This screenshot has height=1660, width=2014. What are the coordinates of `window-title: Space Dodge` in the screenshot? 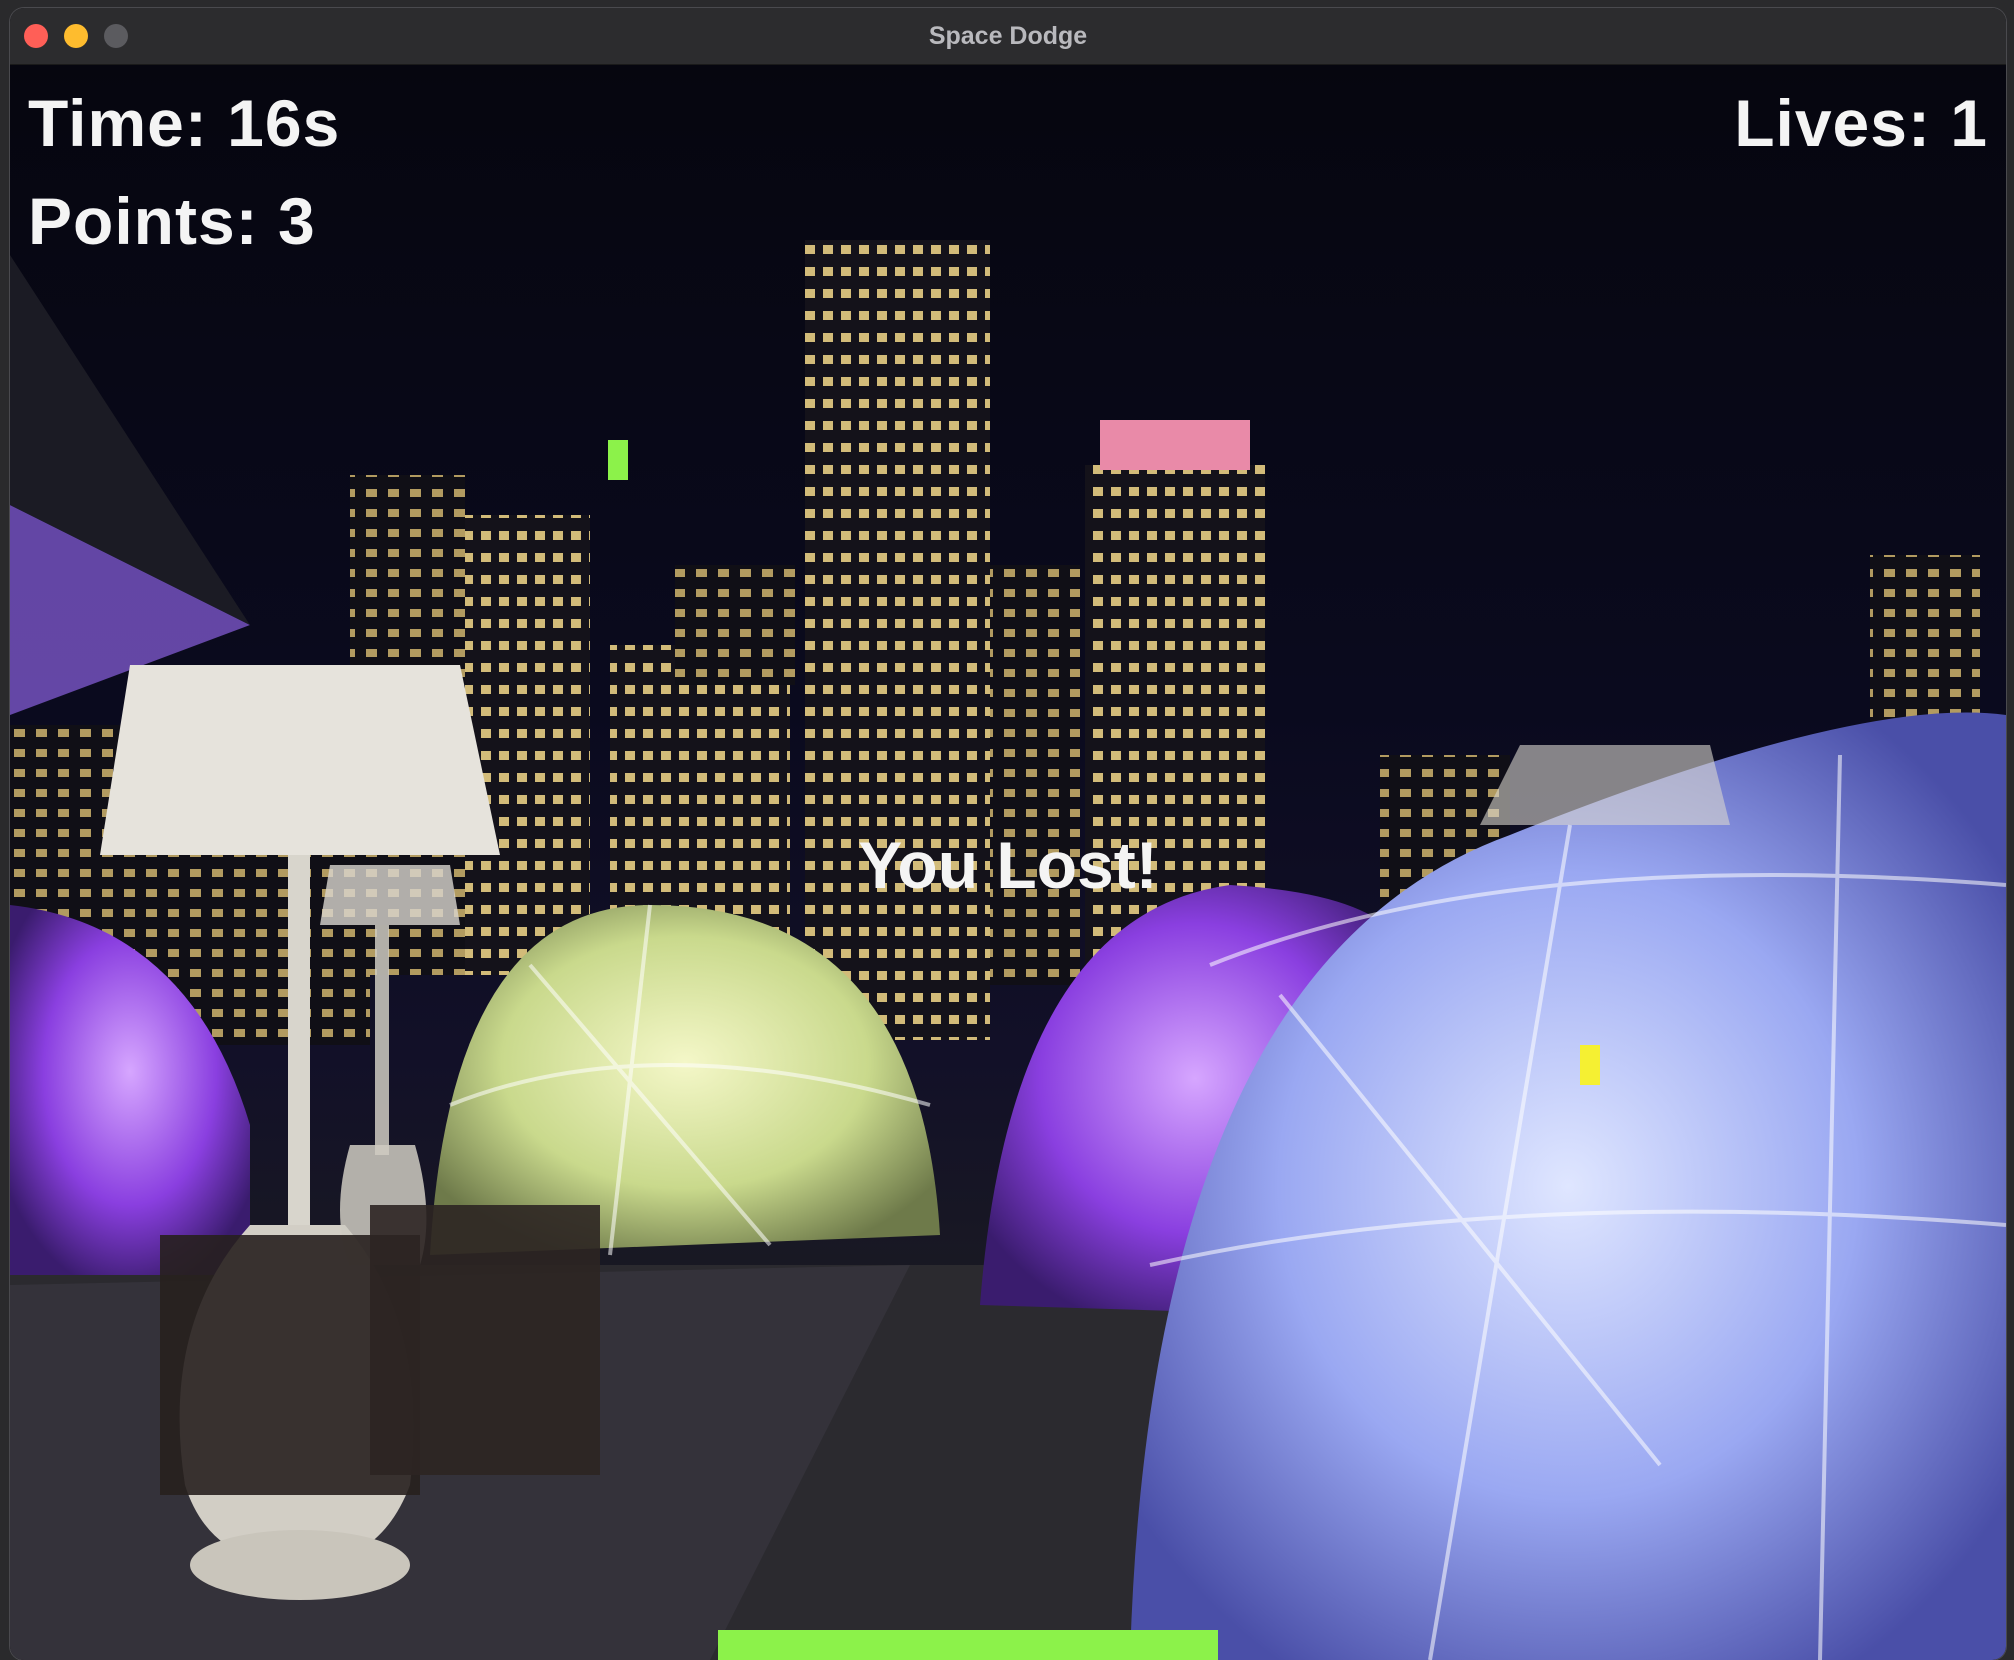 It's located at (1008, 36).